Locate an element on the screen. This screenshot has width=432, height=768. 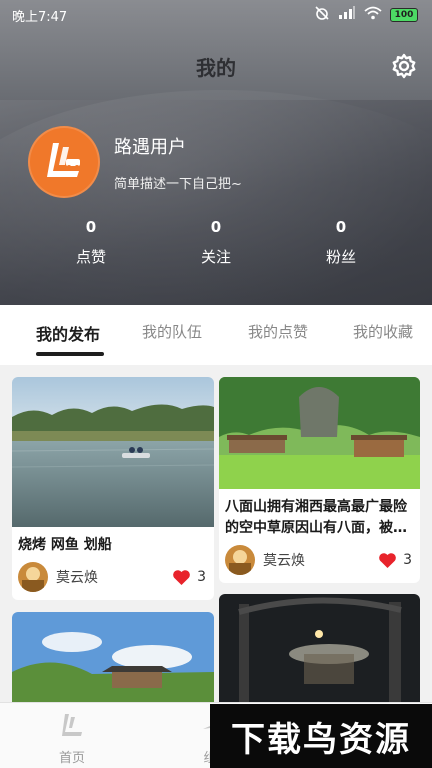
profile-text: 路遇用户 简单描述一下自己把~ is located at coordinates (178, 162).